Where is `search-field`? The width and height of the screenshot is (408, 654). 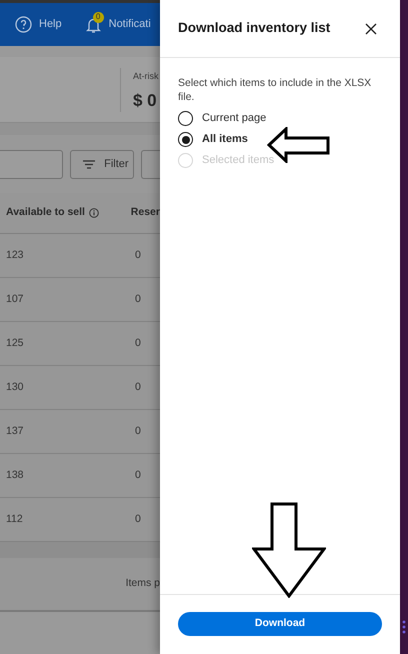
search-field is located at coordinates (32, 164).